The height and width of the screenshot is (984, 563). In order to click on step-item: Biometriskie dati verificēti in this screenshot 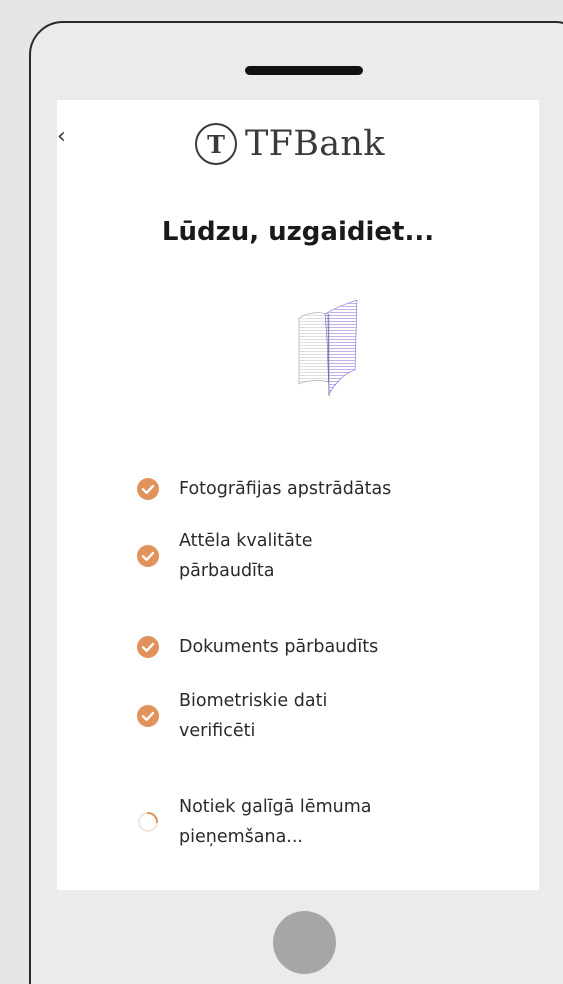, I will do `click(265, 716)`.